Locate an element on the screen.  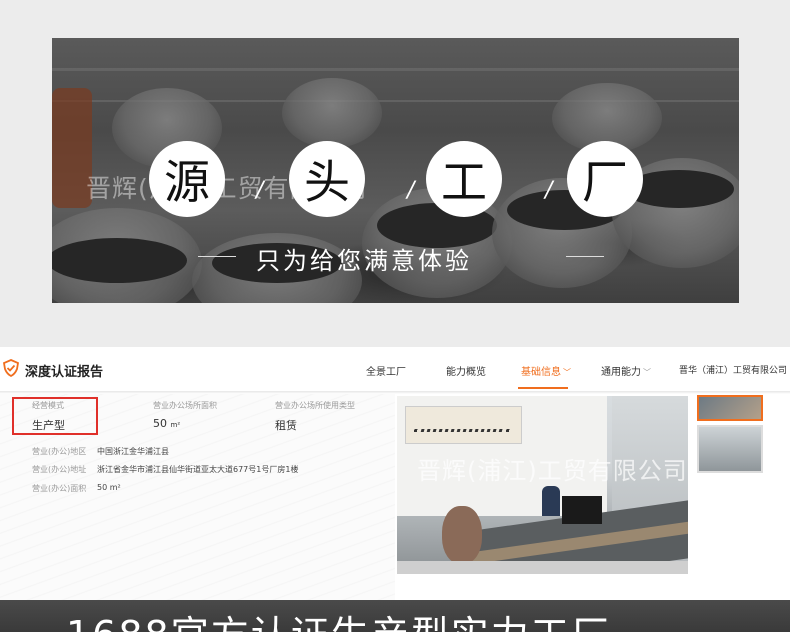
bottom-banner-text: 1688官方认证生产型实力工厂 is located at coordinates (338, 618).